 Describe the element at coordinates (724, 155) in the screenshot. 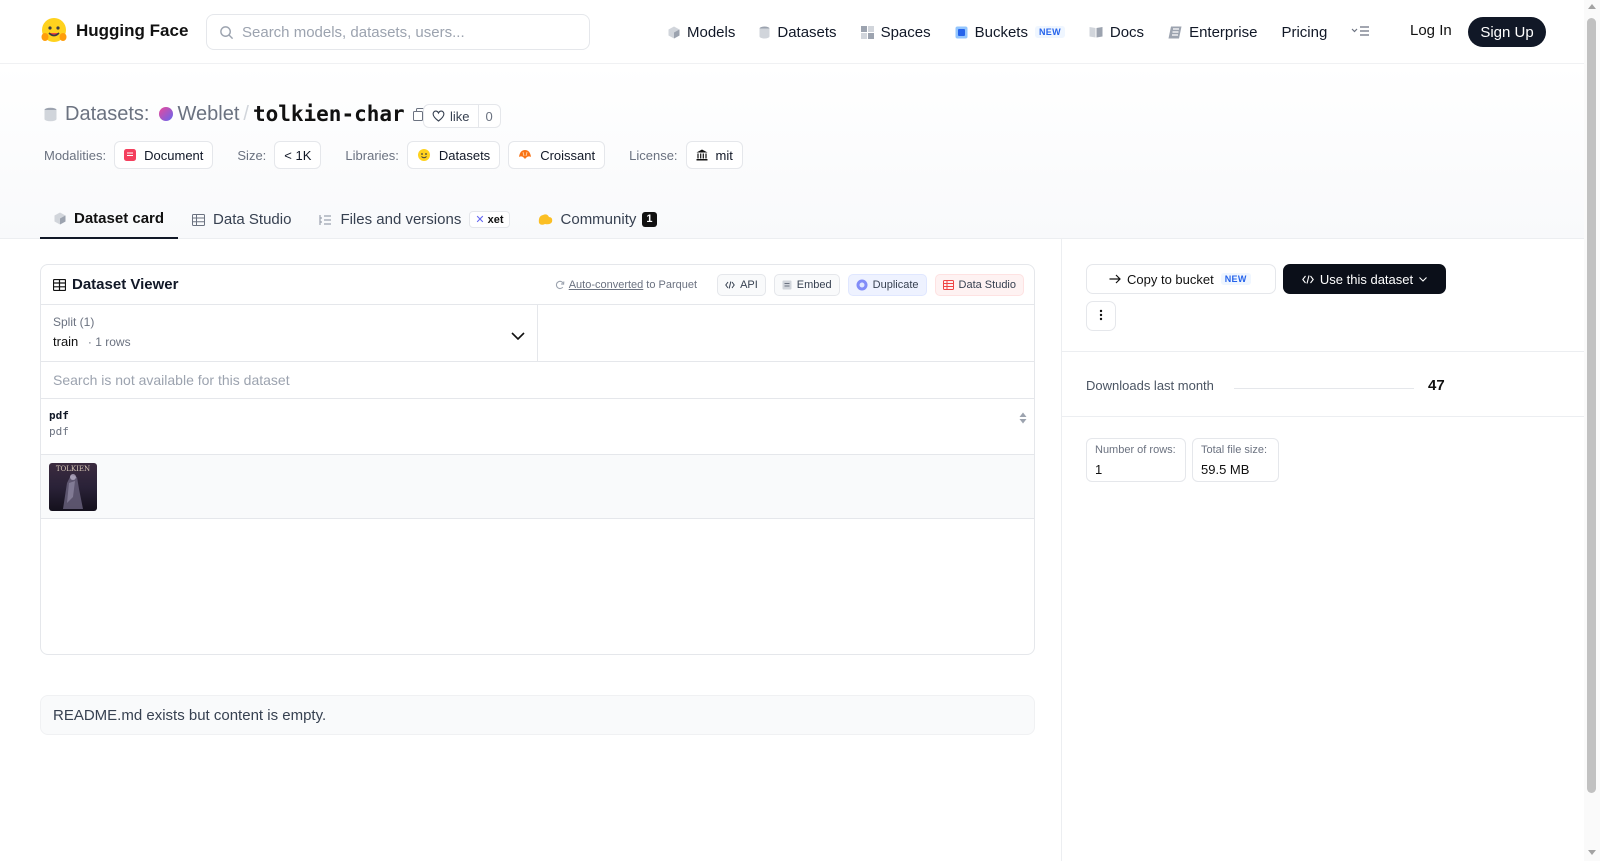

I see `tag-license-label: mit` at that location.